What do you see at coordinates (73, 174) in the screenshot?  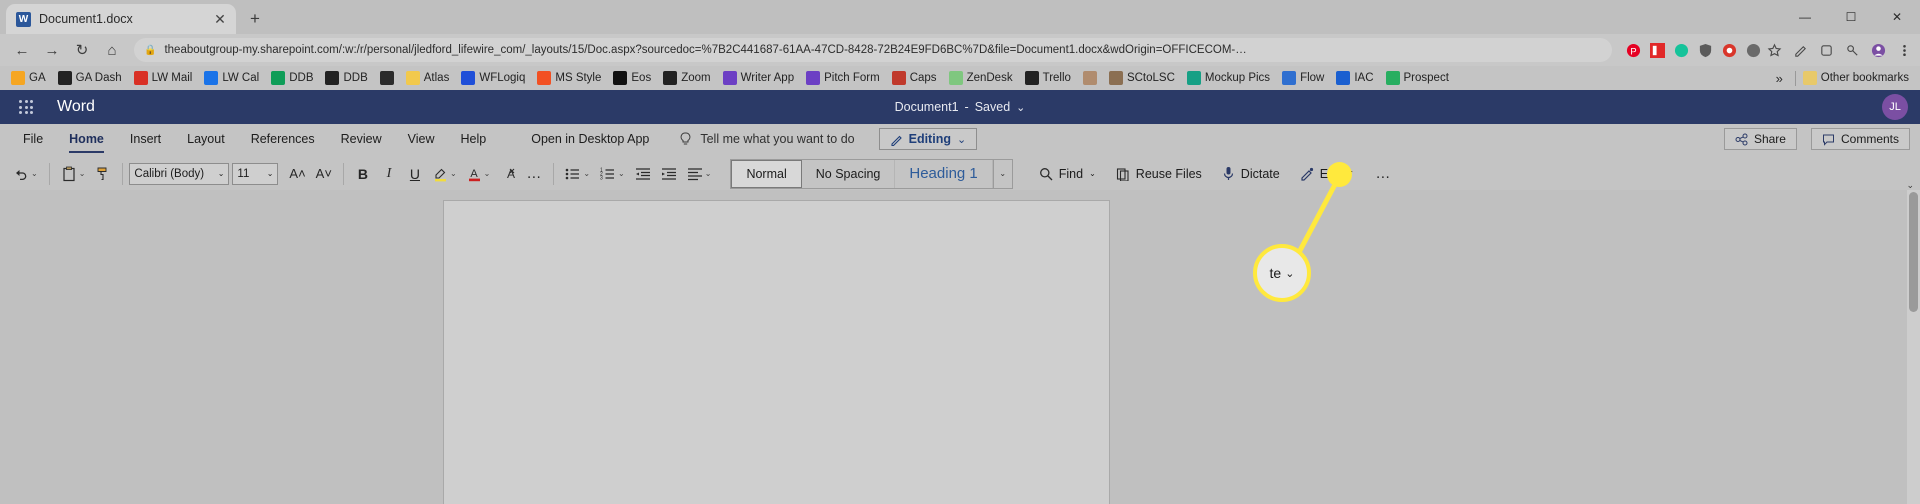 I see `paste-button: ⌄` at bounding box center [73, 174].